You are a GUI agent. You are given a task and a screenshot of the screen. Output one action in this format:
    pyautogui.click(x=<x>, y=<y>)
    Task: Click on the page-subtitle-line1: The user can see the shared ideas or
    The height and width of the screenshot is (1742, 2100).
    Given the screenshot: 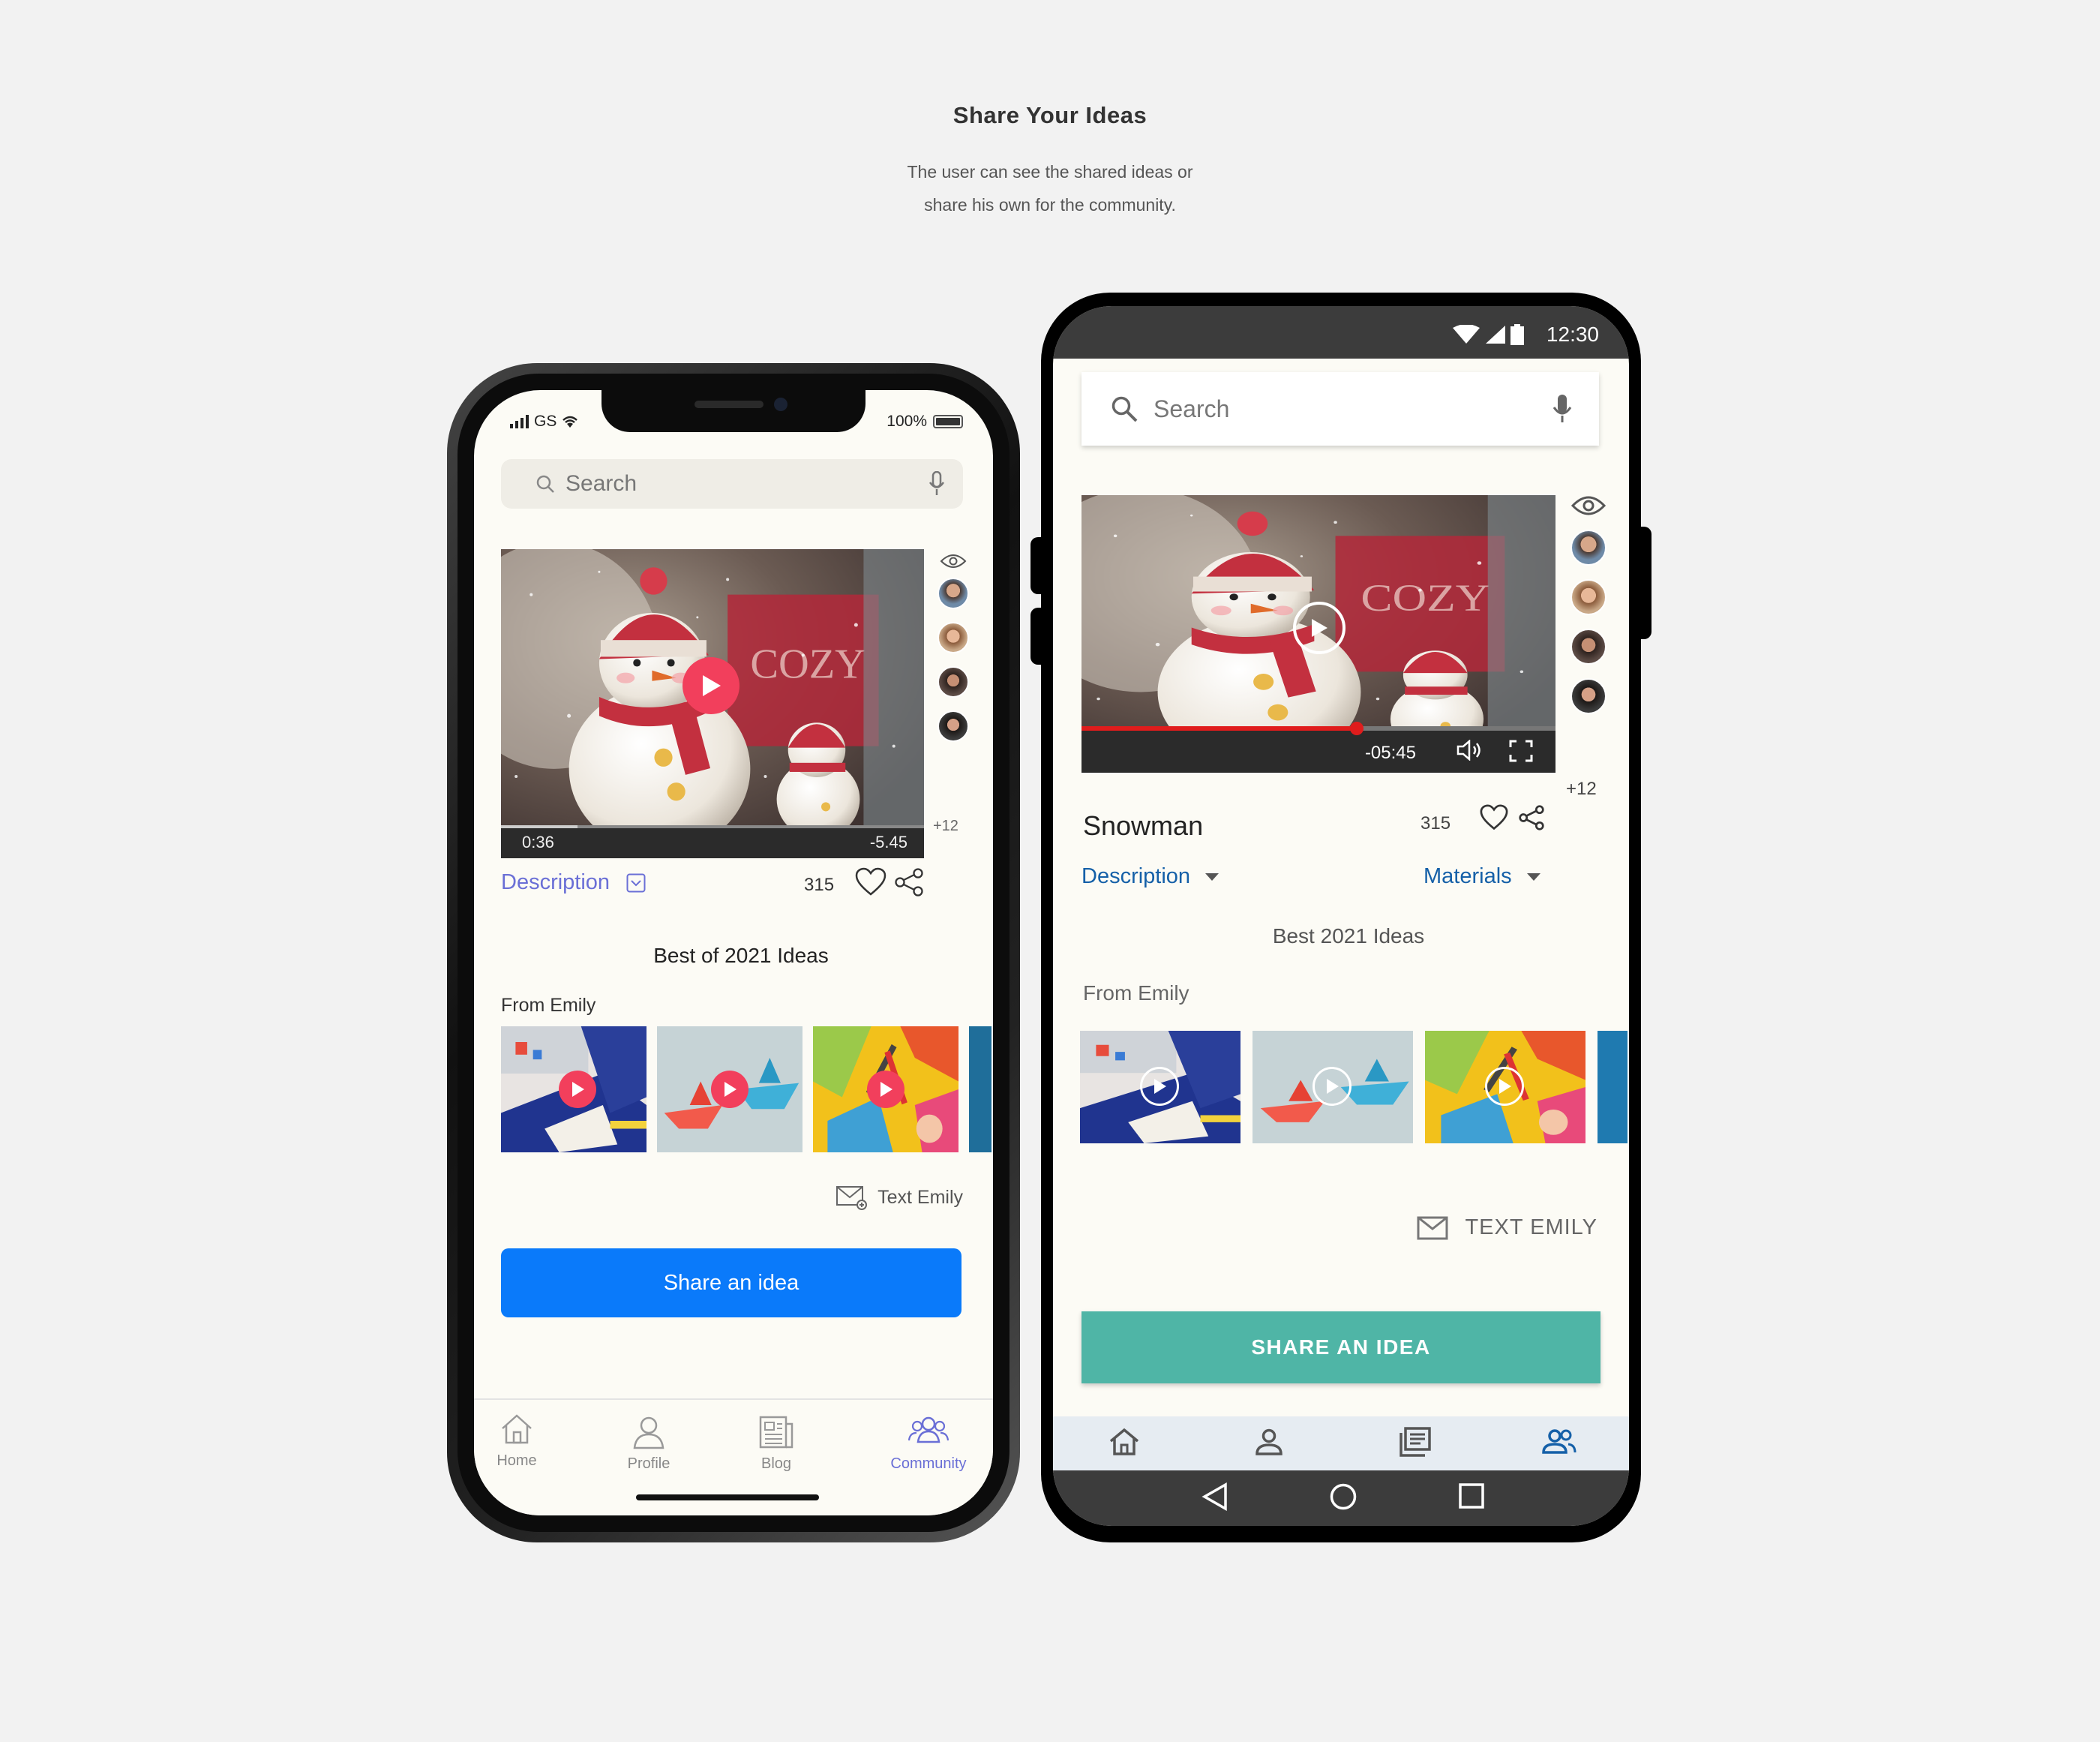 What is the action you would take?
    pyautogui.click(x=1050, y=172)
    